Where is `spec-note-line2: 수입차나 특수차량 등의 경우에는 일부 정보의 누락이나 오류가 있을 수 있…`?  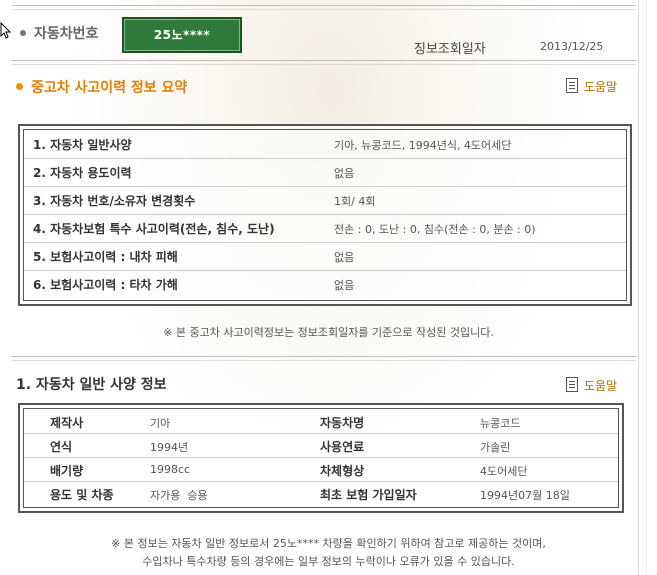
spec-note-line2: 수입차나 특수차량 등의 경우에는 일부 정보의 누락이나 오류가 있을 수 있… is located at coordinates (328, 561).